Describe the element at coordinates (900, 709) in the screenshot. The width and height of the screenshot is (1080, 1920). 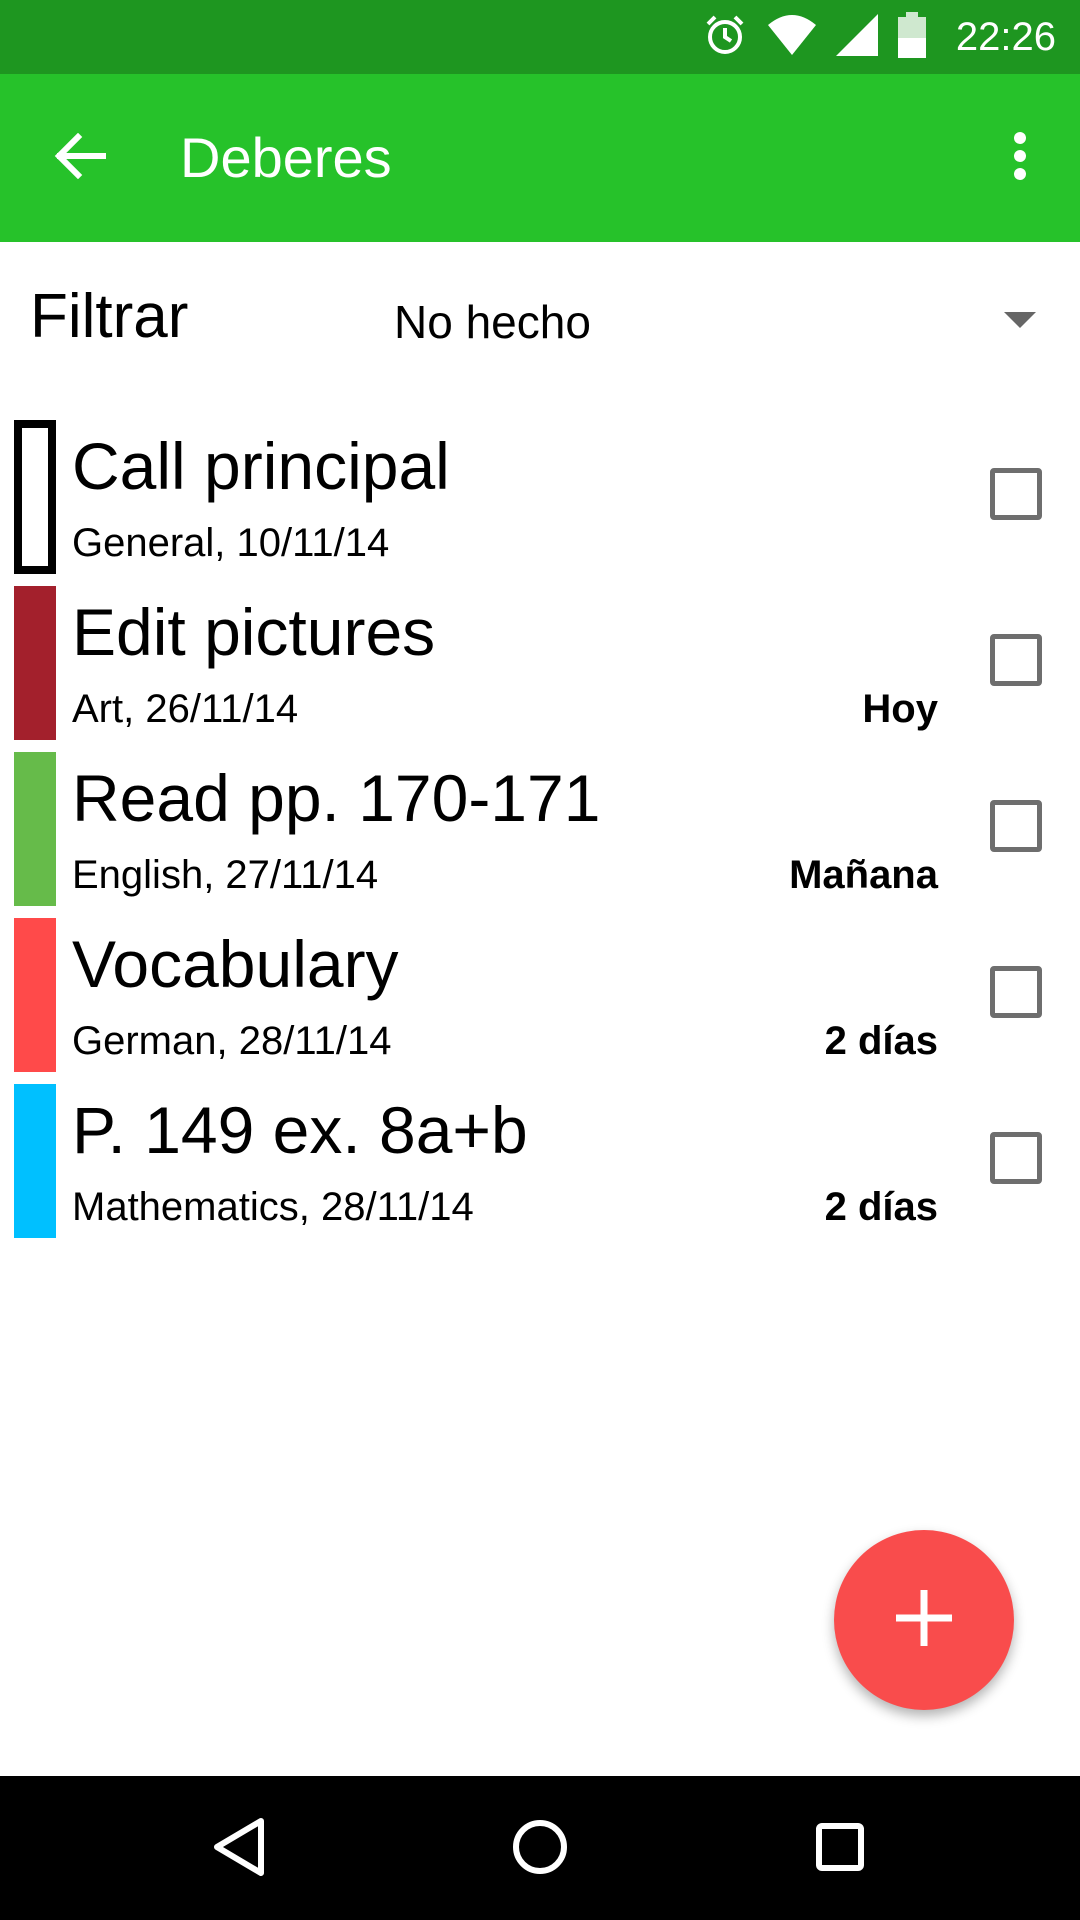
I see `task-due-label: Hoy` at that location.